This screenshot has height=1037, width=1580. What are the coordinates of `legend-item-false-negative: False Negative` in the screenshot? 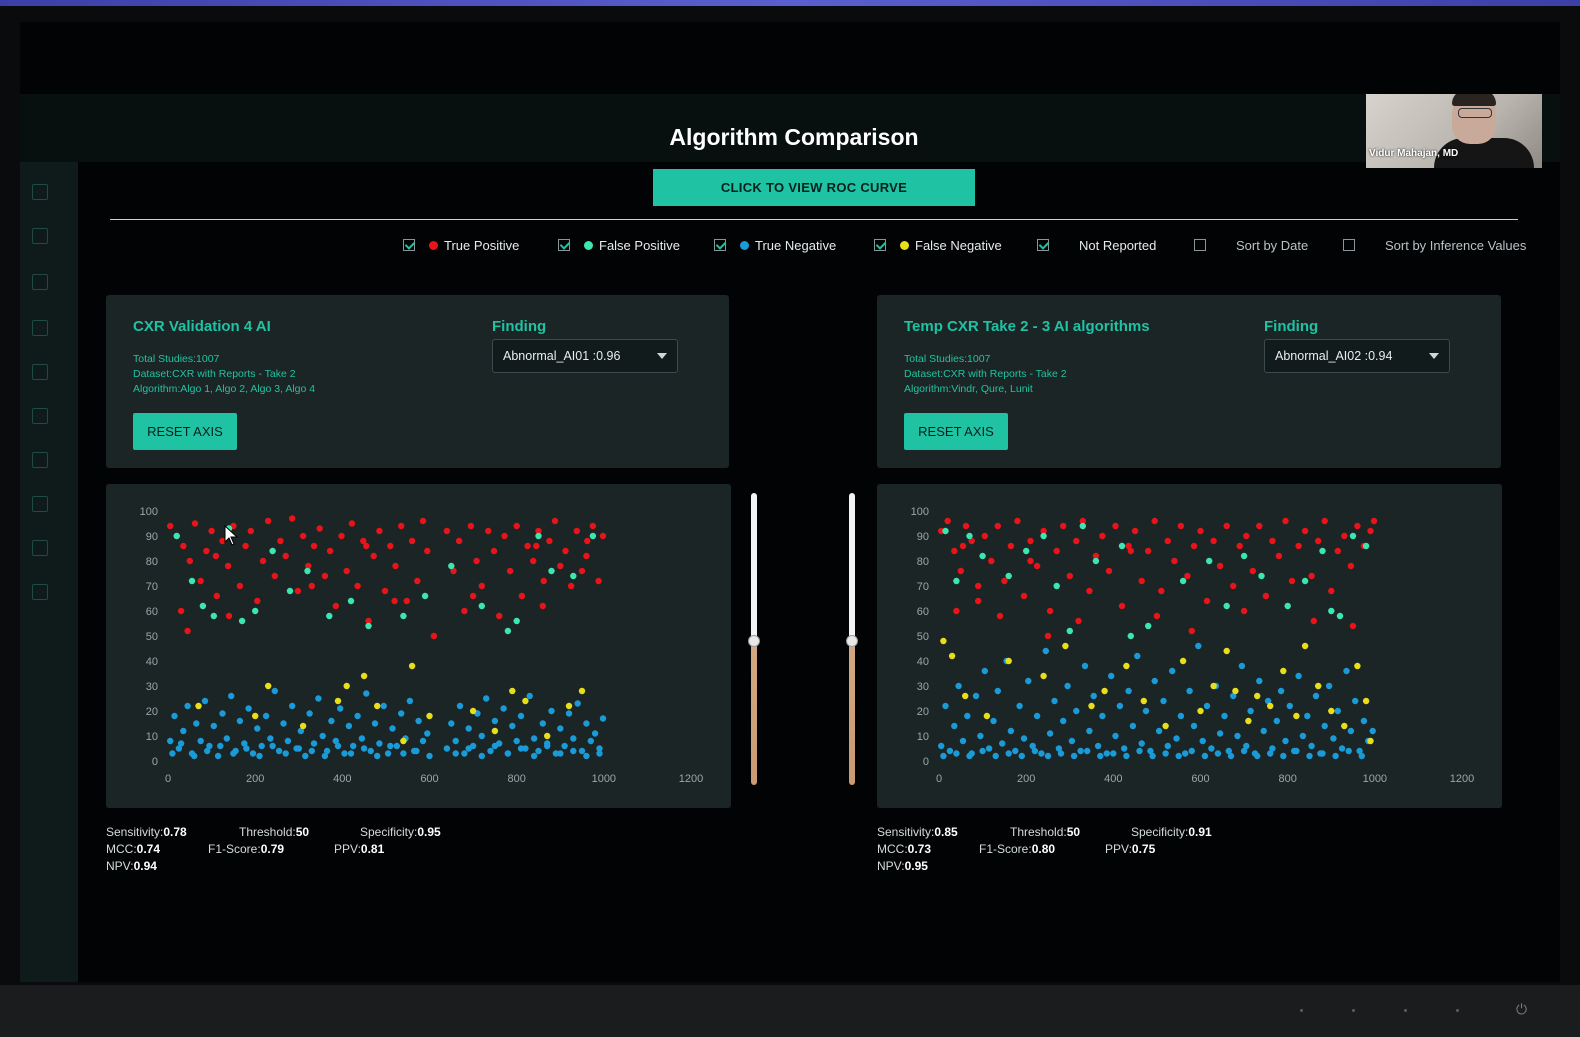 It's located at (938, 245).